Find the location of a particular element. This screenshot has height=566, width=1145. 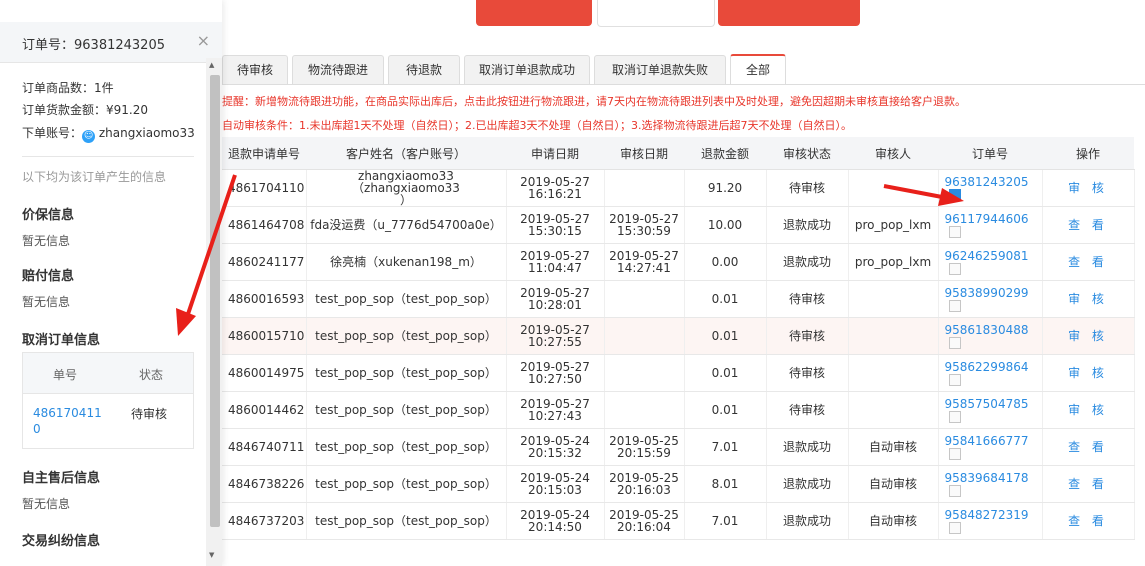

cell-apply-date: 2019-05-27 15:30:15 is located at coordinates (555, 225).